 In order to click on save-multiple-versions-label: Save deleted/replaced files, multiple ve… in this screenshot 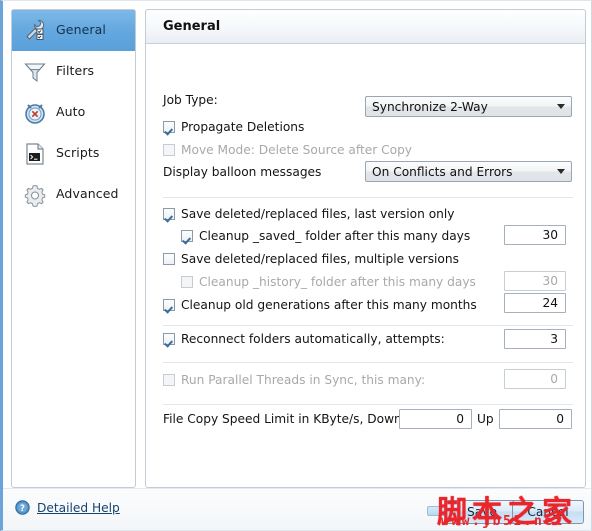, I will do `click(320, 259)`.